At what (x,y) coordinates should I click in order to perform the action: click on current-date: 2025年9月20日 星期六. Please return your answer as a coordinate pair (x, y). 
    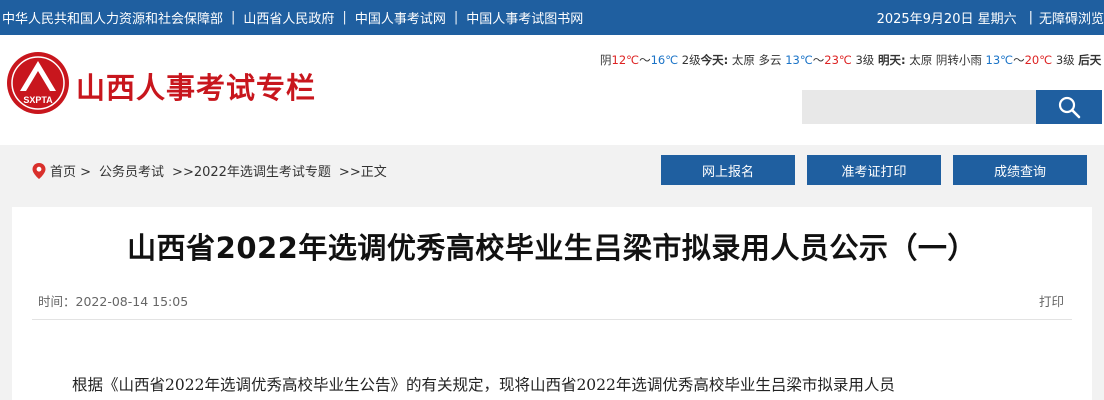
    Looking at the image, I should click on (946, 19).